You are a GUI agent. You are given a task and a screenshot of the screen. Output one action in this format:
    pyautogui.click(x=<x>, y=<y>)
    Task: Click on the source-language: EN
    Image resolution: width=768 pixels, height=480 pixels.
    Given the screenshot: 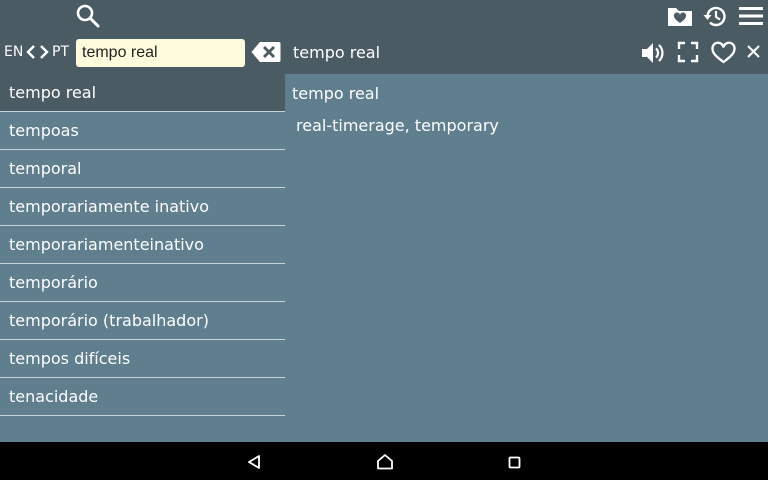 What is the action you would take?
    pyautogui.click(x=13, y=52)
    